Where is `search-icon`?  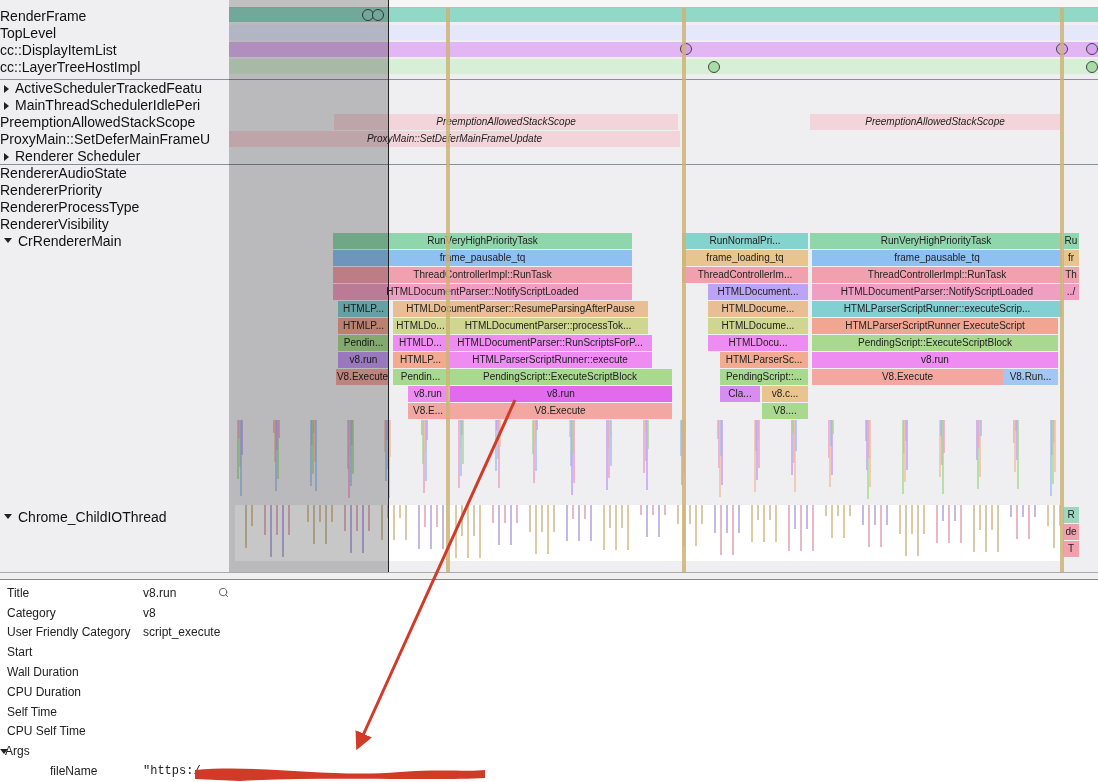
search-icon is located at coordinates (224, 593).